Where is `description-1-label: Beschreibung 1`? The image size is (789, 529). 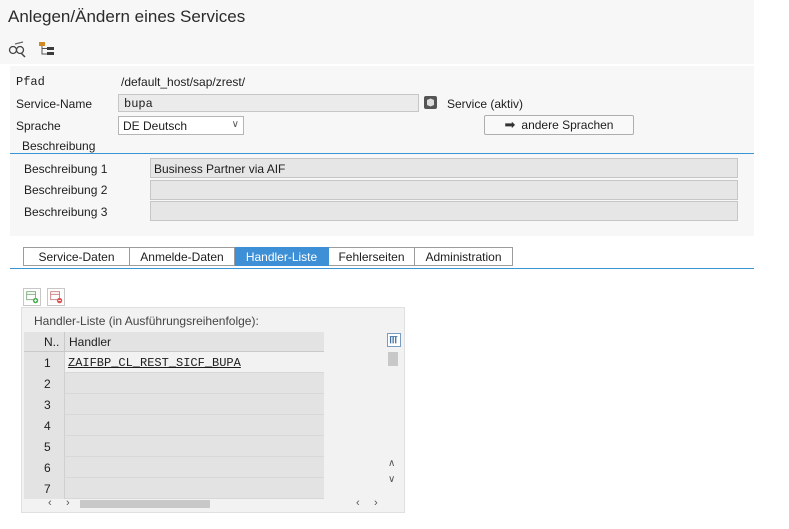 description-1-label: Beschreibung 1 is located at coordinates (66, 169).